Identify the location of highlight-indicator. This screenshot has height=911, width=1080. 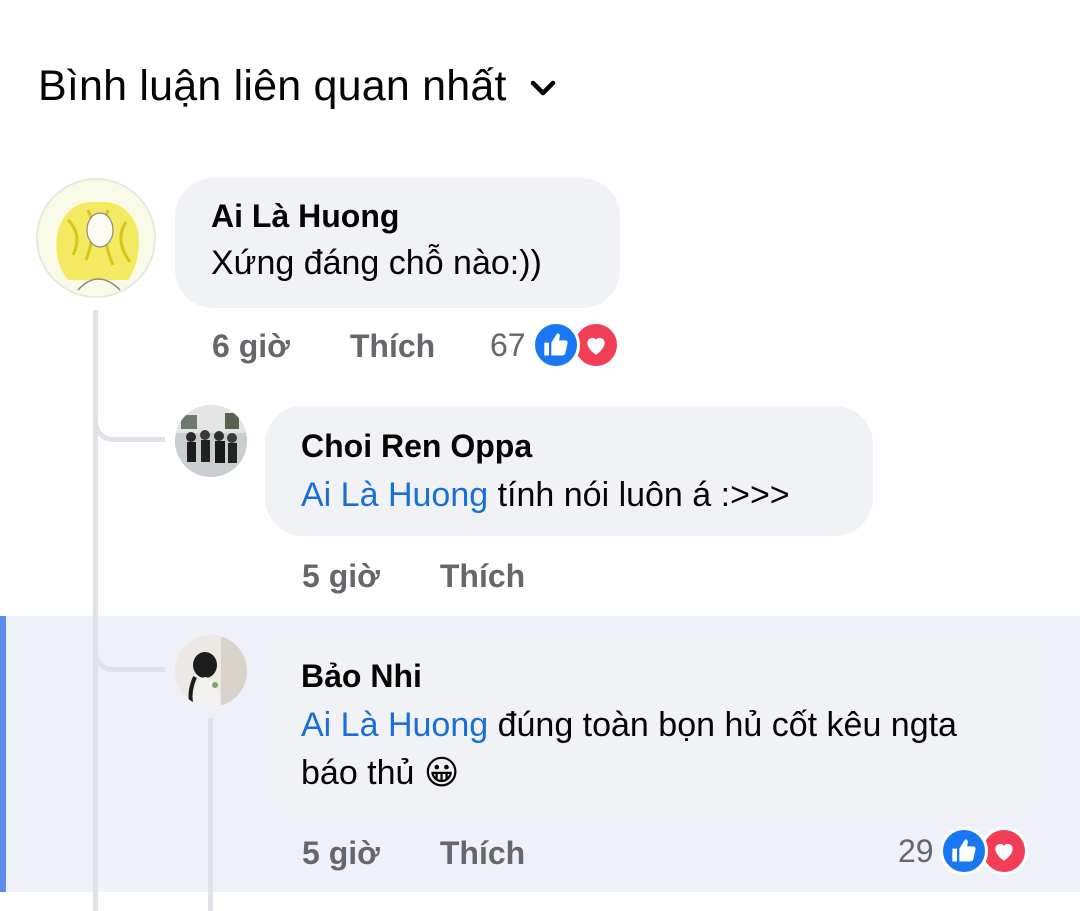
(3, 754).